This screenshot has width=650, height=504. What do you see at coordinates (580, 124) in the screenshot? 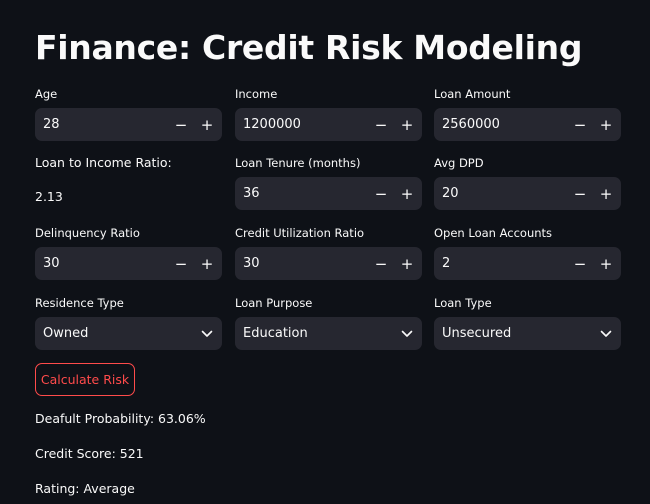
I see `loan-amount-decrement-button: −` at bounding box center [580, 124].